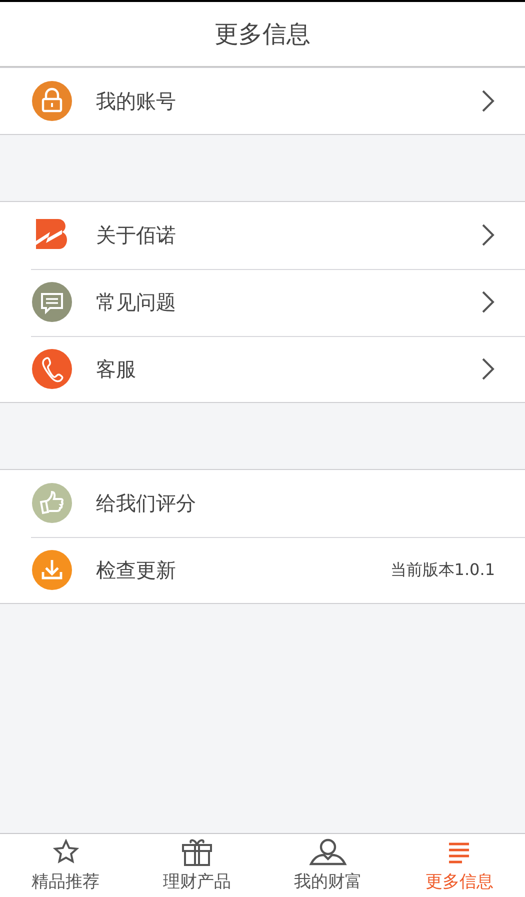  I want to click on lock-icon, so click(52, 101).